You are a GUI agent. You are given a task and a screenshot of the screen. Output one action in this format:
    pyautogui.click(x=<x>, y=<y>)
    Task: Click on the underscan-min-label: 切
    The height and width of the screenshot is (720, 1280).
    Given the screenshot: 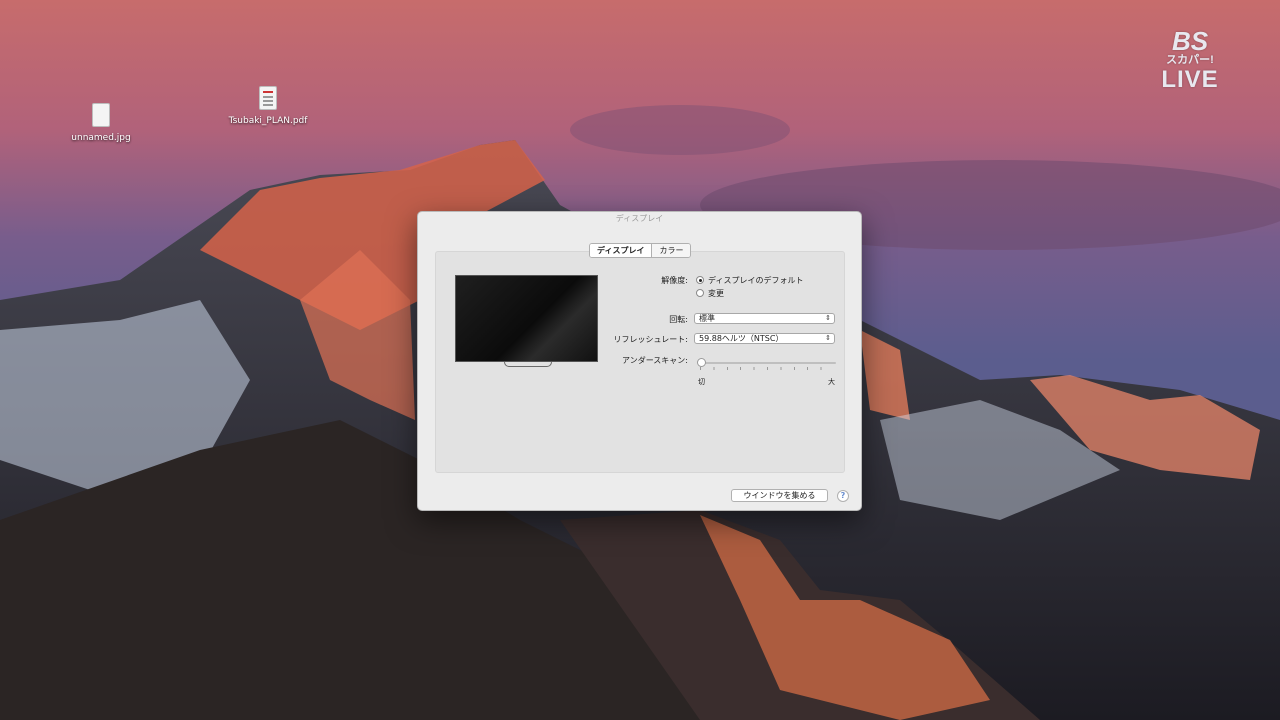 What is the action you would take?
    pyautogui.click(x=701, y=382)
    